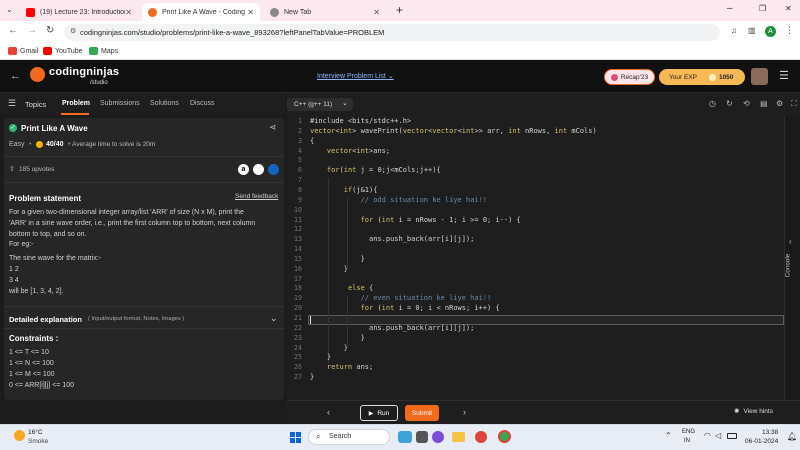 This screenshot has height=450, width=800. What do you see at coordinates (779, 103) in the screenshot?
I see `settings-gear-icon: ⚙` at bounding box center [779, 103].